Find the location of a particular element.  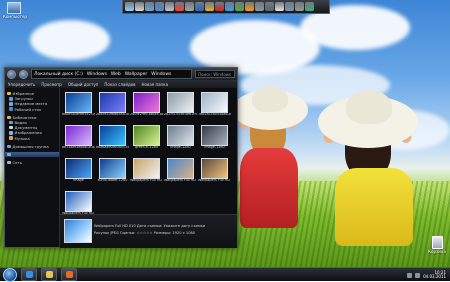

file-thumbnail: e8d6ab92fb0d51-fb0c8f-1280 is located at coordinates (112, 140).